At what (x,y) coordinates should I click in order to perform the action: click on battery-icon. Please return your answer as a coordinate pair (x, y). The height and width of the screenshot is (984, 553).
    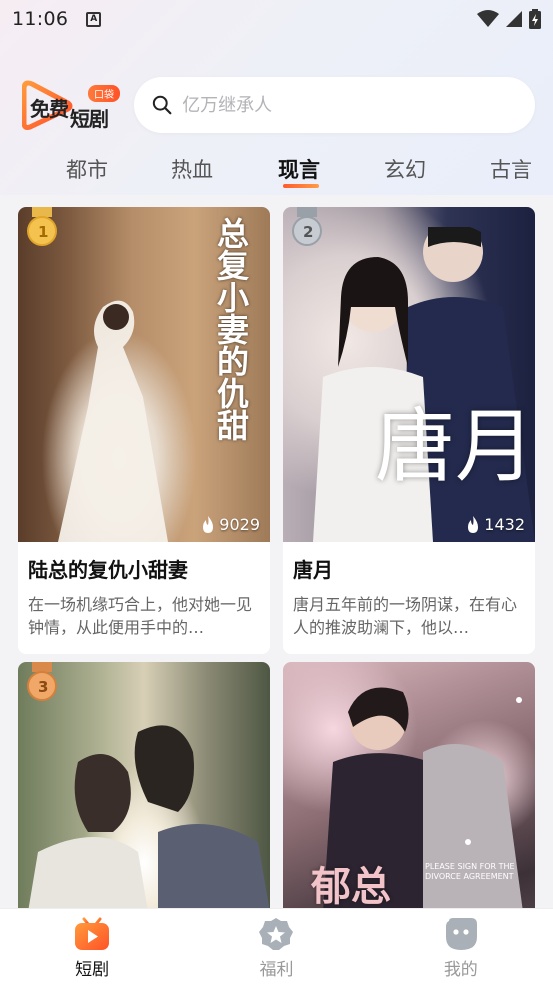
    Looking at the image, I should click on (535, 19).